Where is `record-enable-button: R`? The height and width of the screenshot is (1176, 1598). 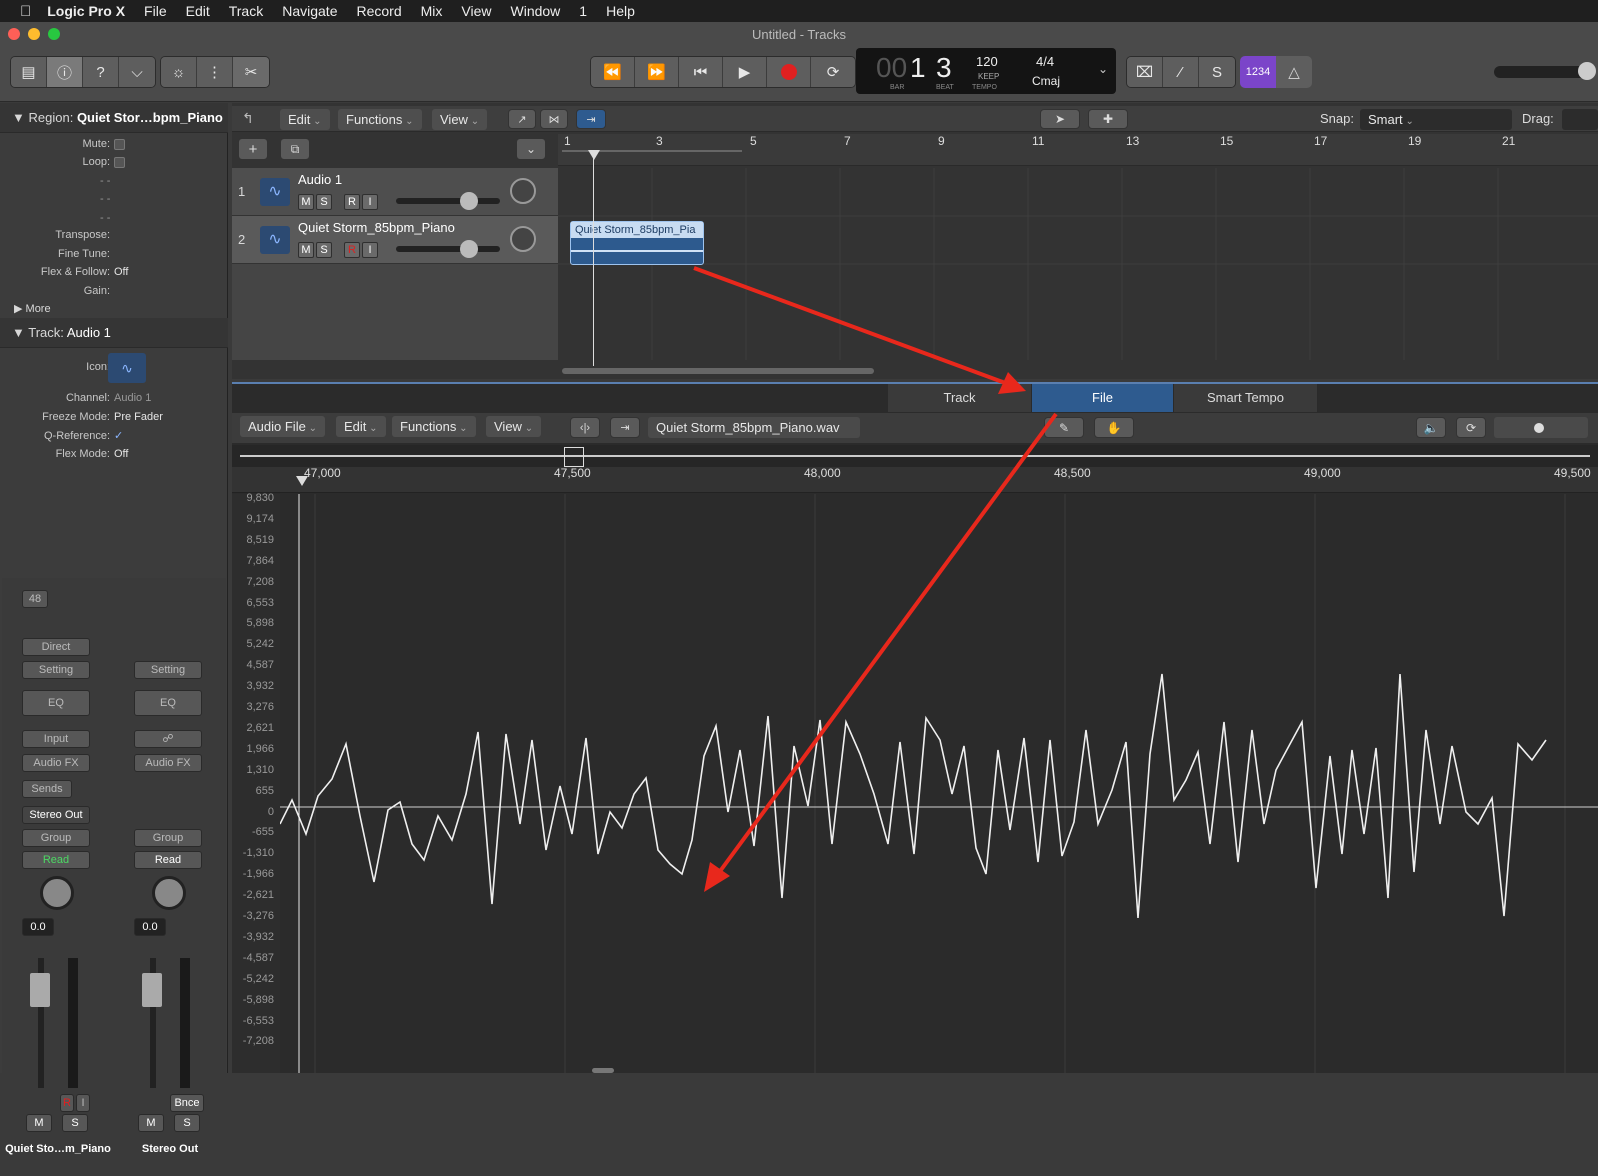 record-enable-button: R is located at coordinates (67, 1103).